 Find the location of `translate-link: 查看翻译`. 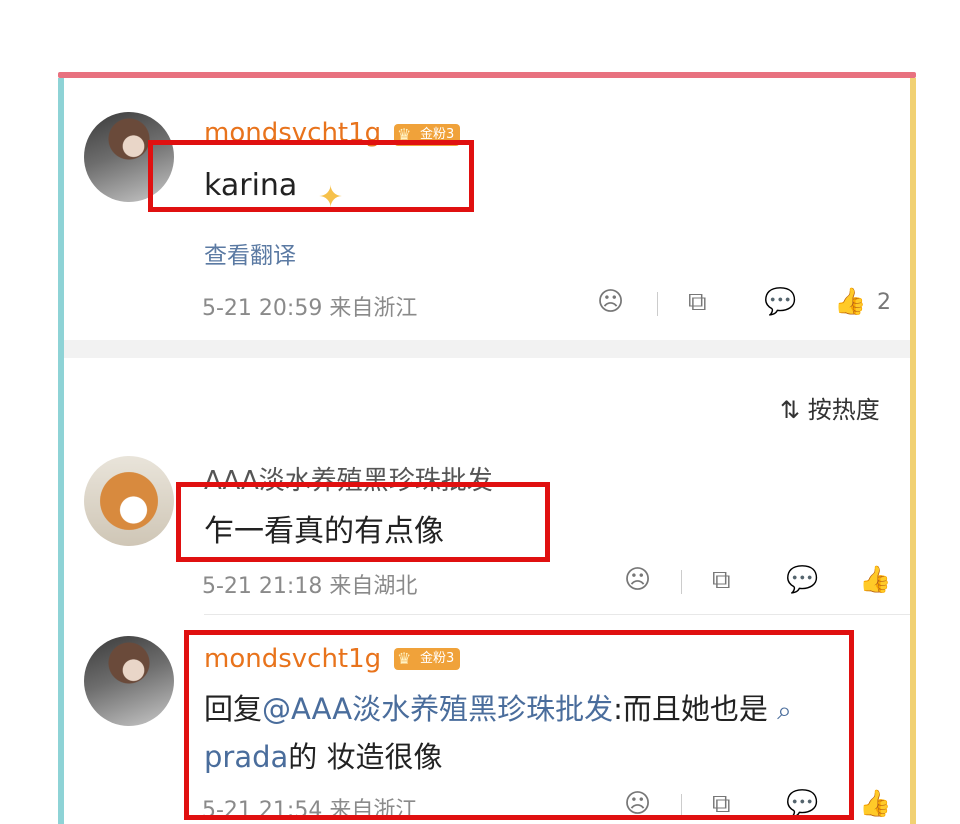

translate-link: 查看翻译 is located at coordinates (250, 253).